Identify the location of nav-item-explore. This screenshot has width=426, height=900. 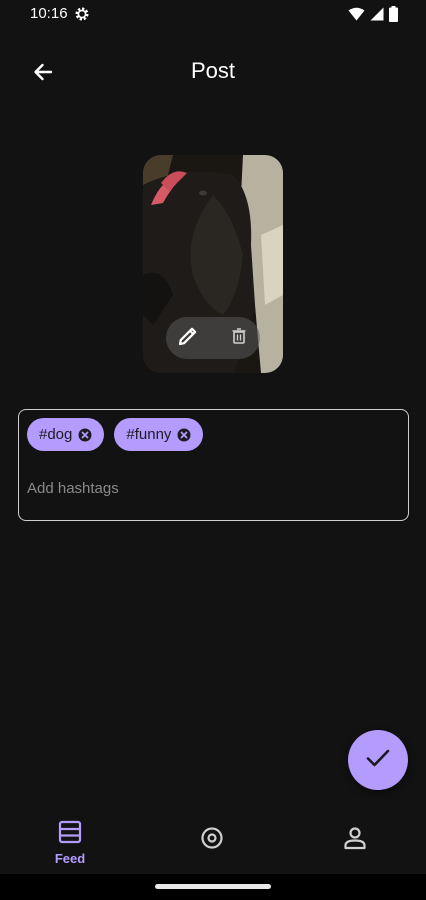
(212, 851).